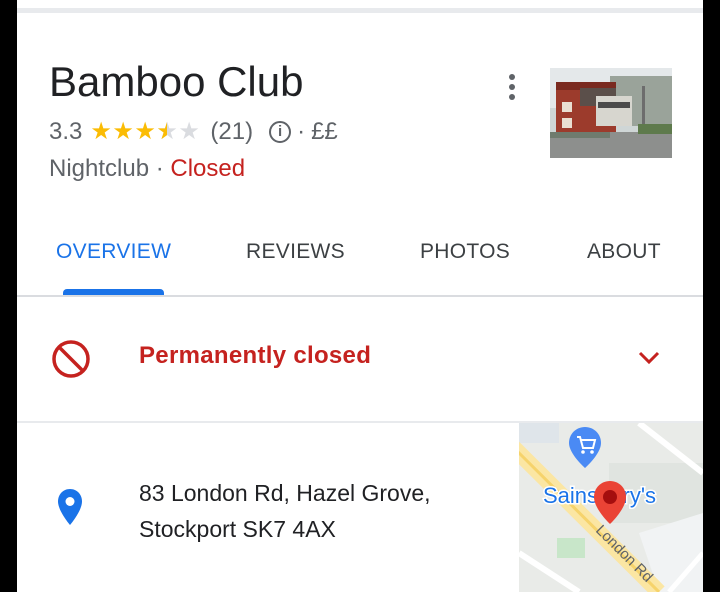  What do you see at coordinates (113, 252) in the screenshot?
I see `tab-overview: OVERVIEW` at bounding box center [113, 252].